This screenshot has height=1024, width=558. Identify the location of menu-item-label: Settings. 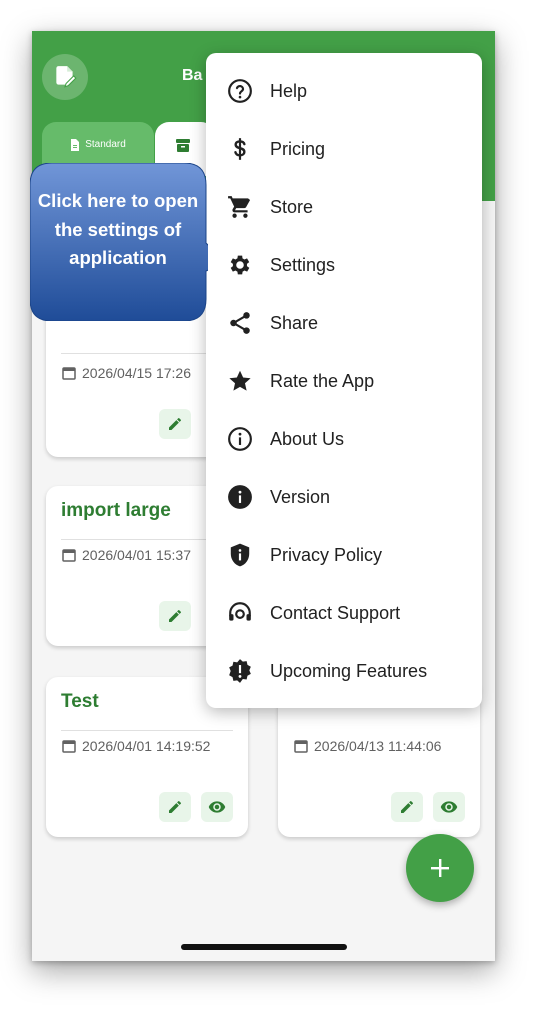
(303, 264).